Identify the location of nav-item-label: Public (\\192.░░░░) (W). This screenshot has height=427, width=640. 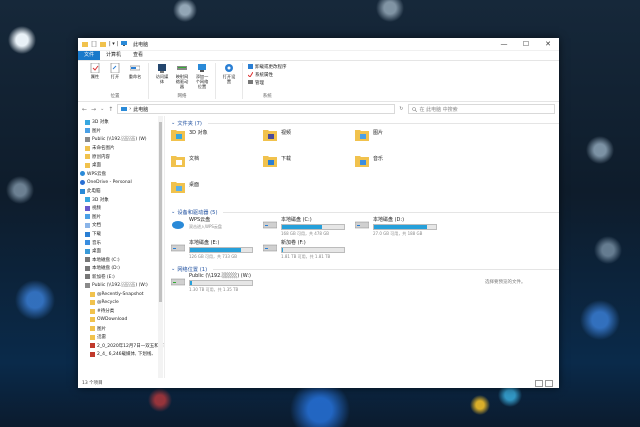
(119, 139).